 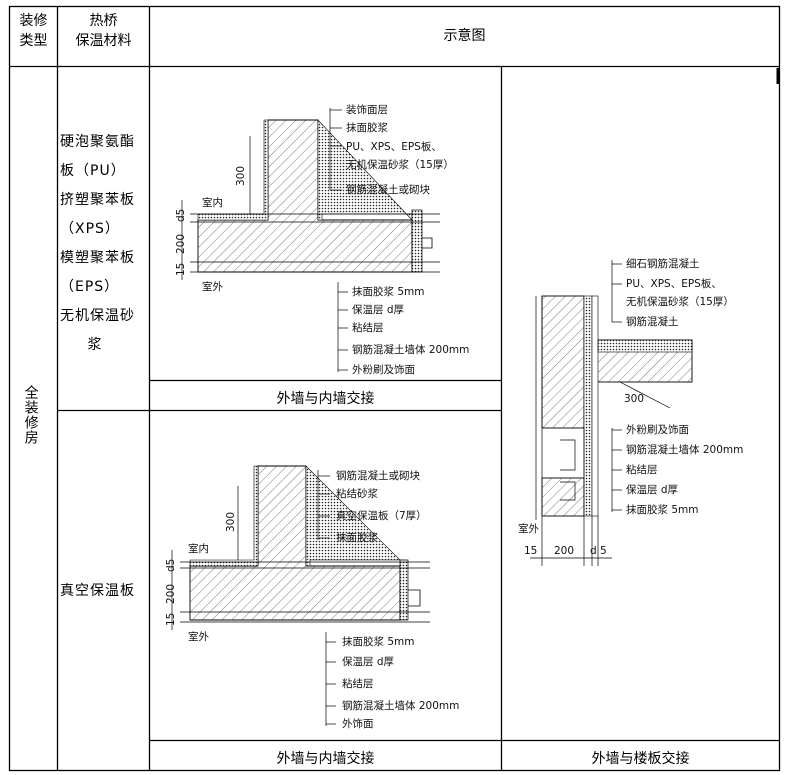 I want to click on label-bond-mortar: 粘结砂浆, so click(x=357, y=493).